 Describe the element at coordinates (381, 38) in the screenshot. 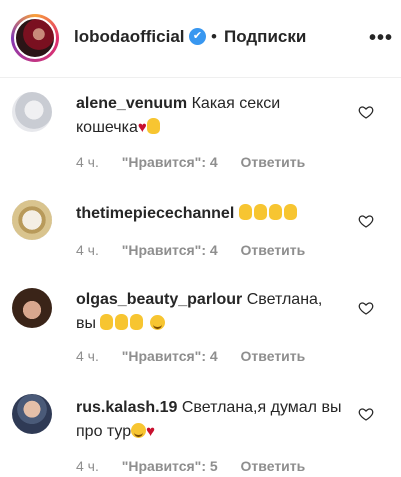

I see `more-options-icon: •••` at that location.